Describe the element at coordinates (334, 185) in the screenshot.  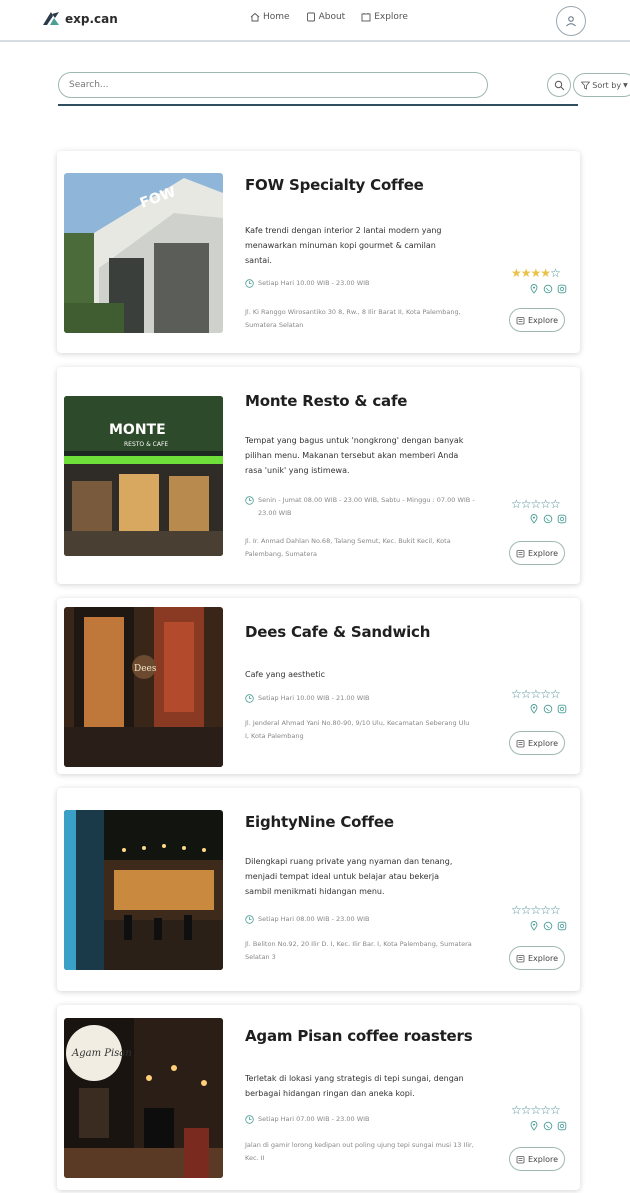
I see `cafe-title: FOW Specialty Coffee` at that location.